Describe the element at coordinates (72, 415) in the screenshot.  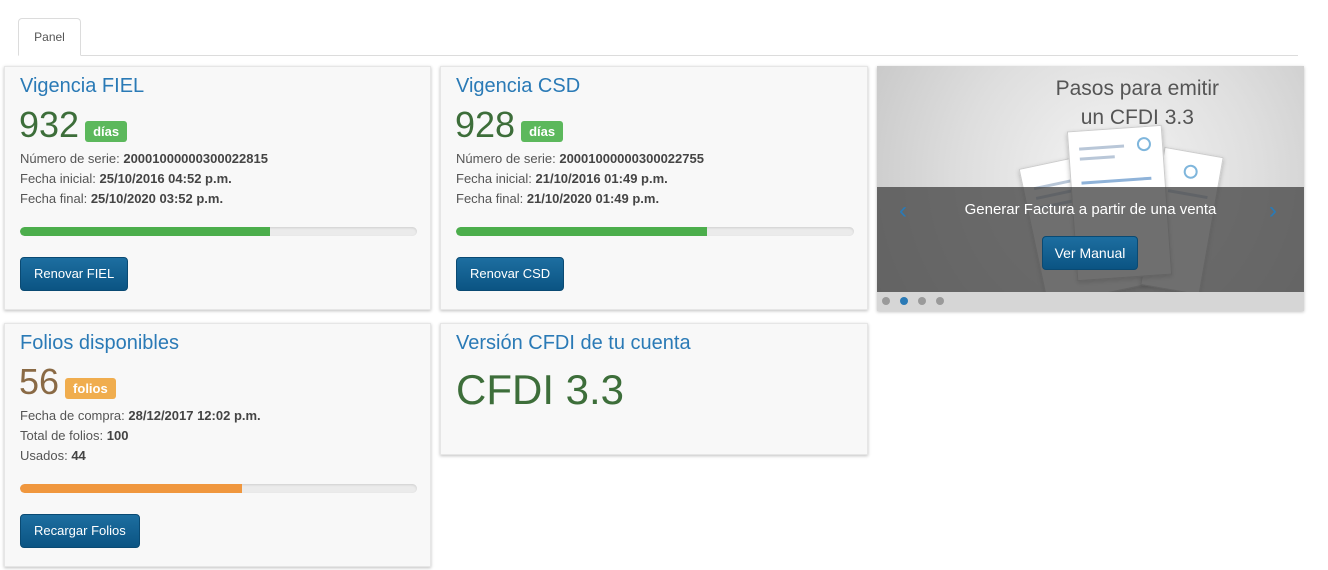
I see `folios-purchase-label: Fecha de compra:` at that location.